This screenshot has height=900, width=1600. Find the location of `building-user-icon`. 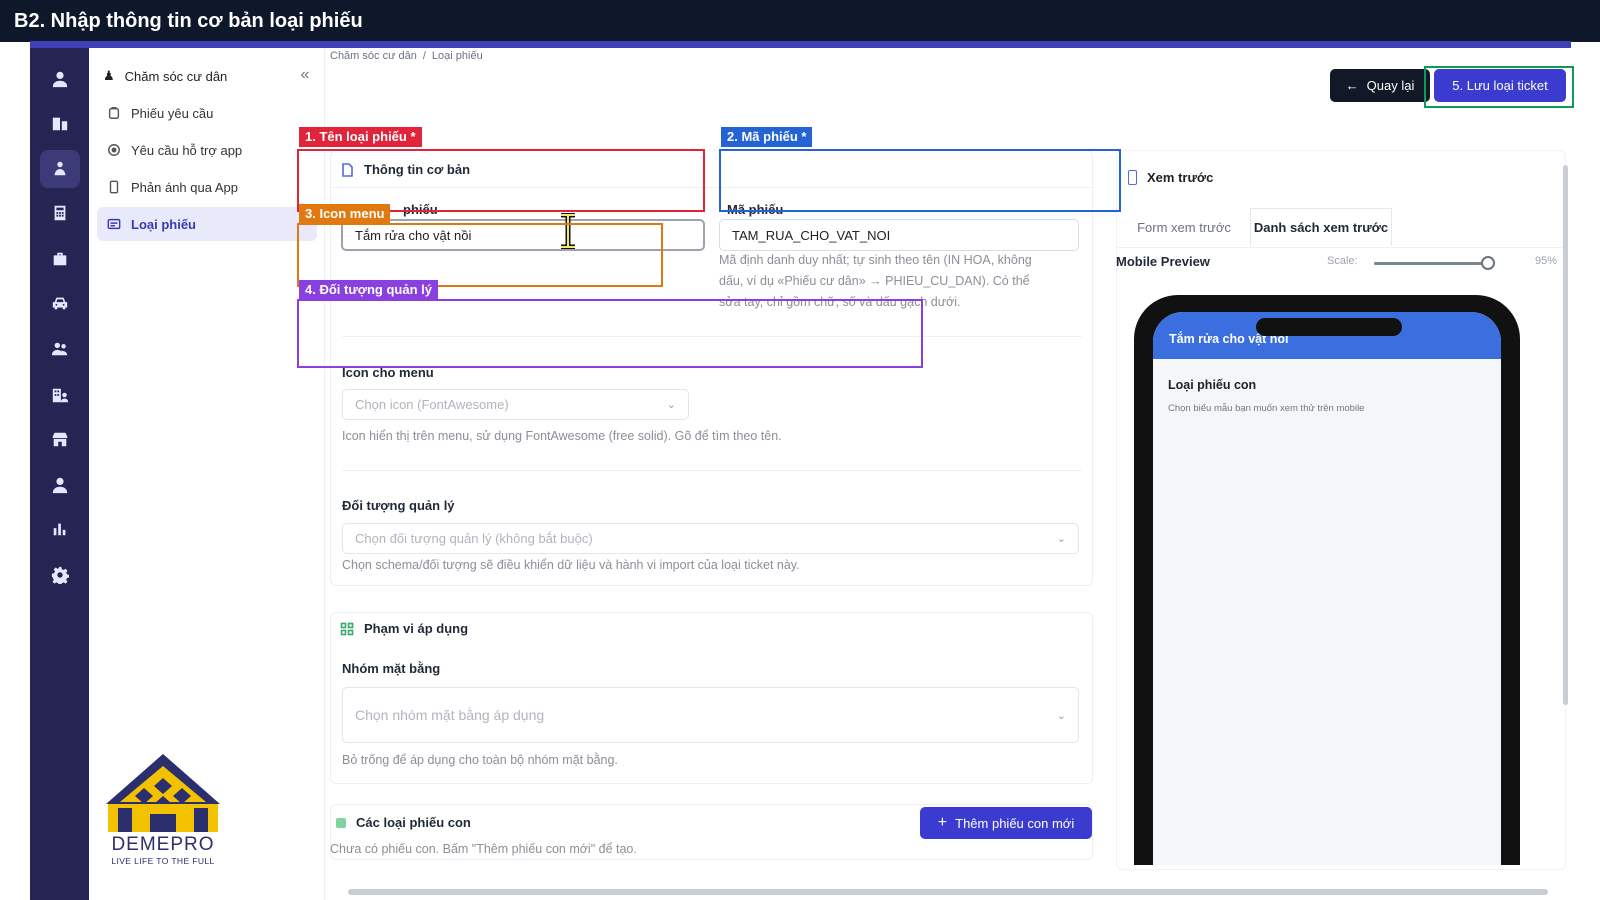

building-user-icon is located at coordinates (60, 395).